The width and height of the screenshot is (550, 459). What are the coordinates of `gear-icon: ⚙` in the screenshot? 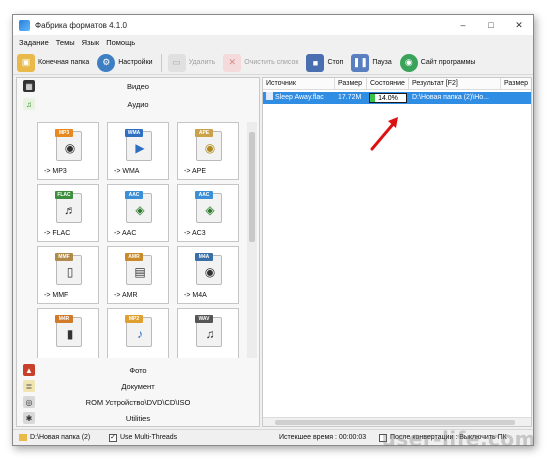 It's located at (106, 62).